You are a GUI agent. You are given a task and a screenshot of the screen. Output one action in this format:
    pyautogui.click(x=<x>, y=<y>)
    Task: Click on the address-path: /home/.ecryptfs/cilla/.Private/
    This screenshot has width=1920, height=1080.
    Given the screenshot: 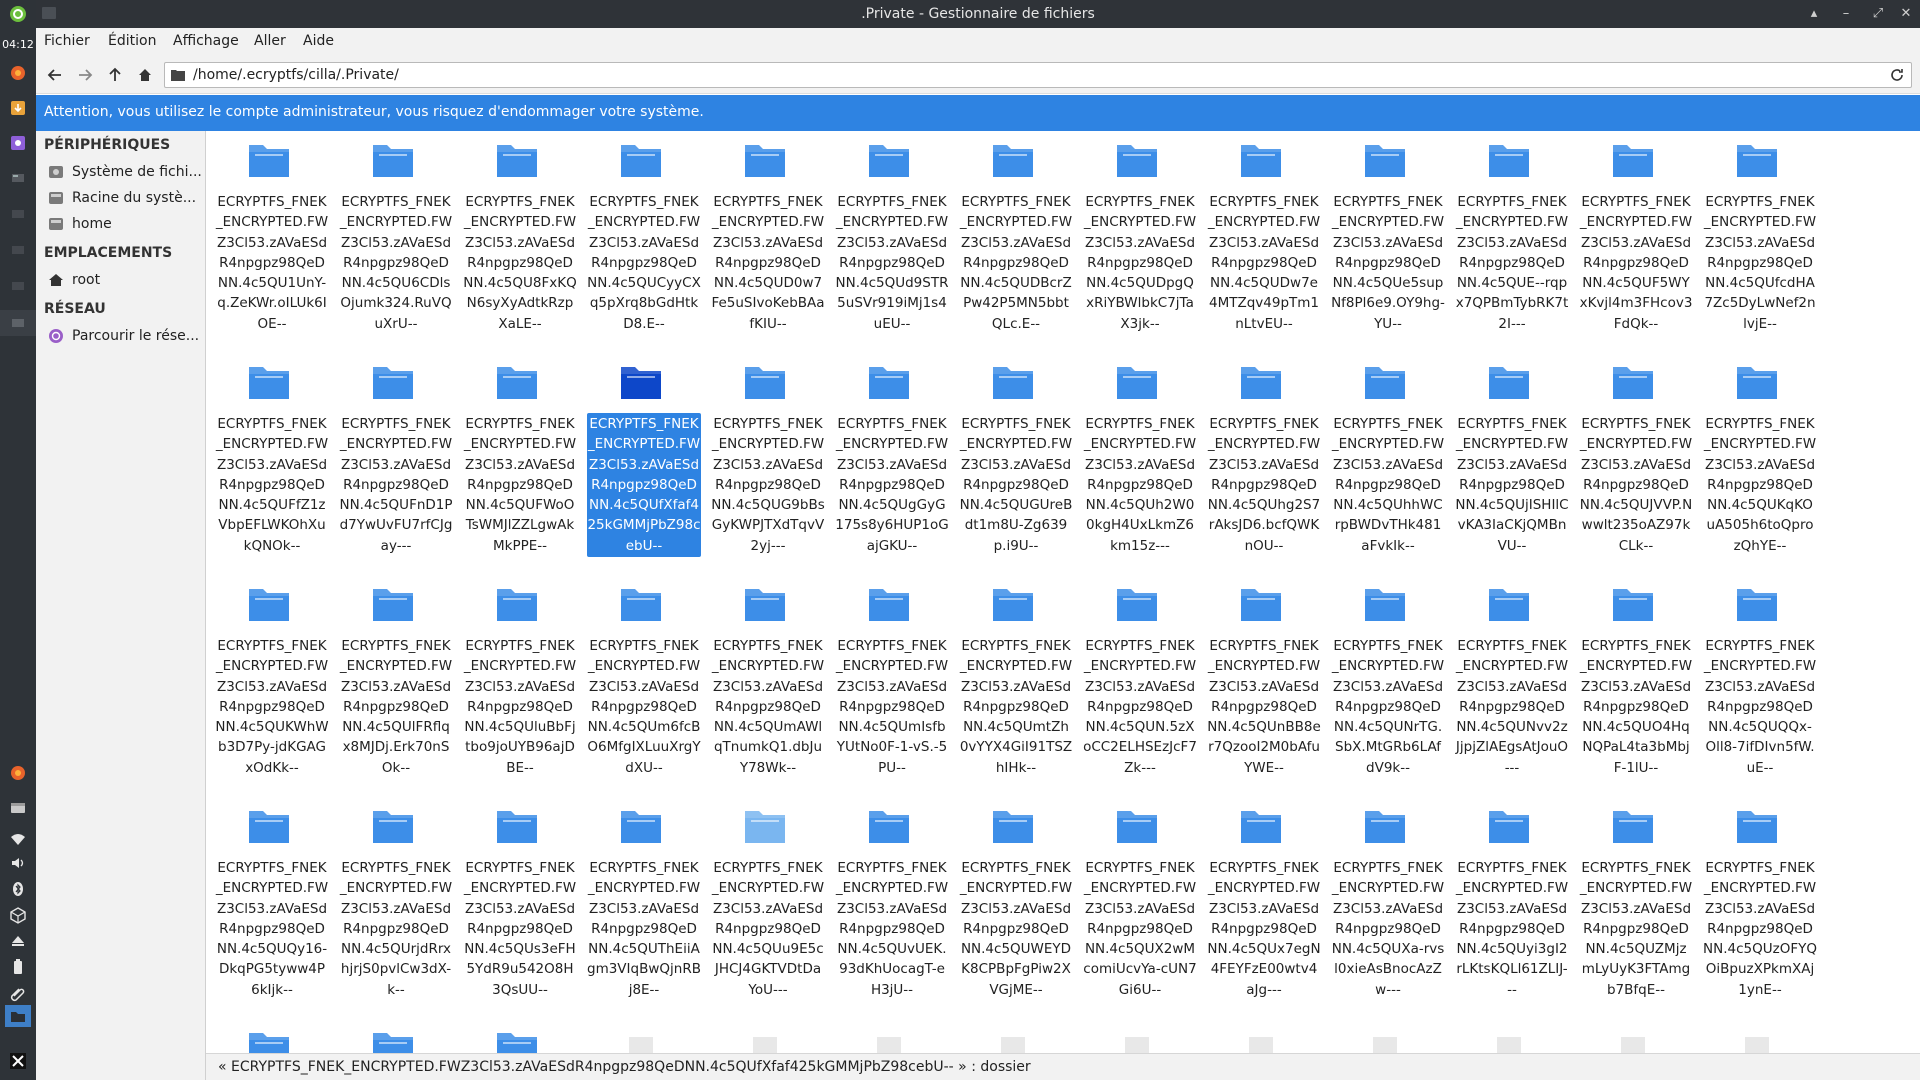 What is the action you would take?
    pyautogui.click(x=296, y=75)
    